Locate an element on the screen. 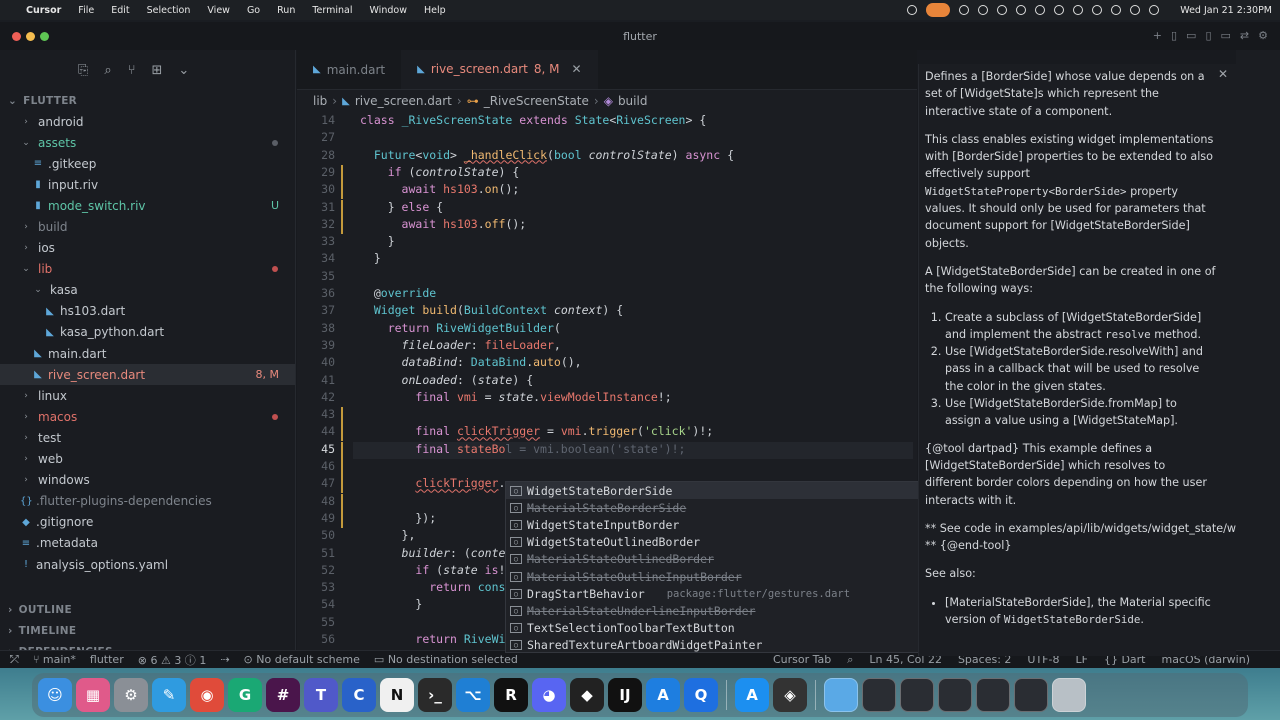  file-tree-item: ⌄ assets is located at coordinates (147, 142).